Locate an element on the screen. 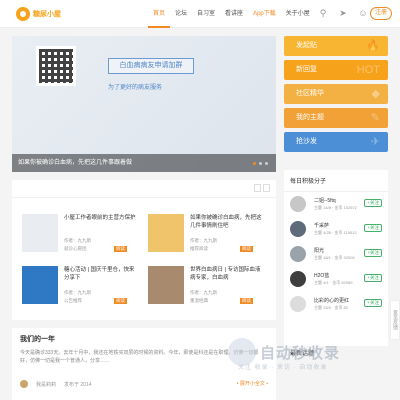  quick-link-label: 我的主题 is located at coordinates (310, 117).